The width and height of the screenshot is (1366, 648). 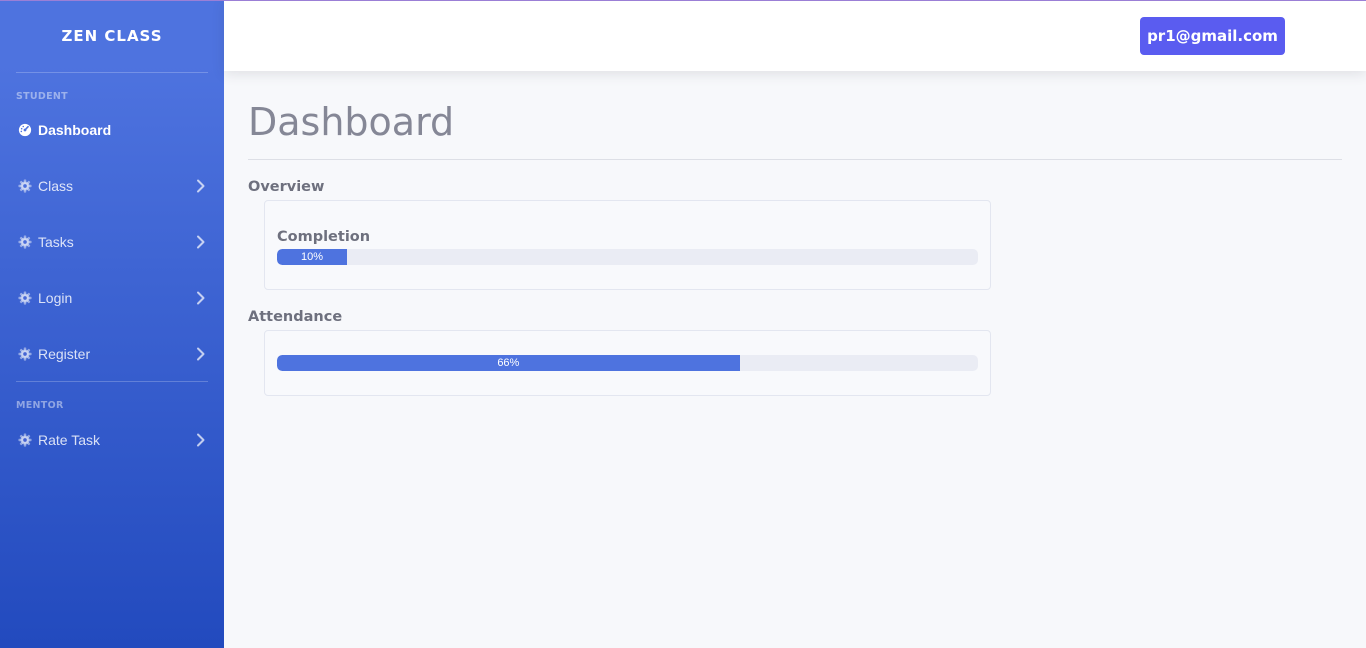 What do you see at coordinates (795, 35) in the screenshot?
I see `topbar: pr1@gmail.com` at bounding box center [795, 35].